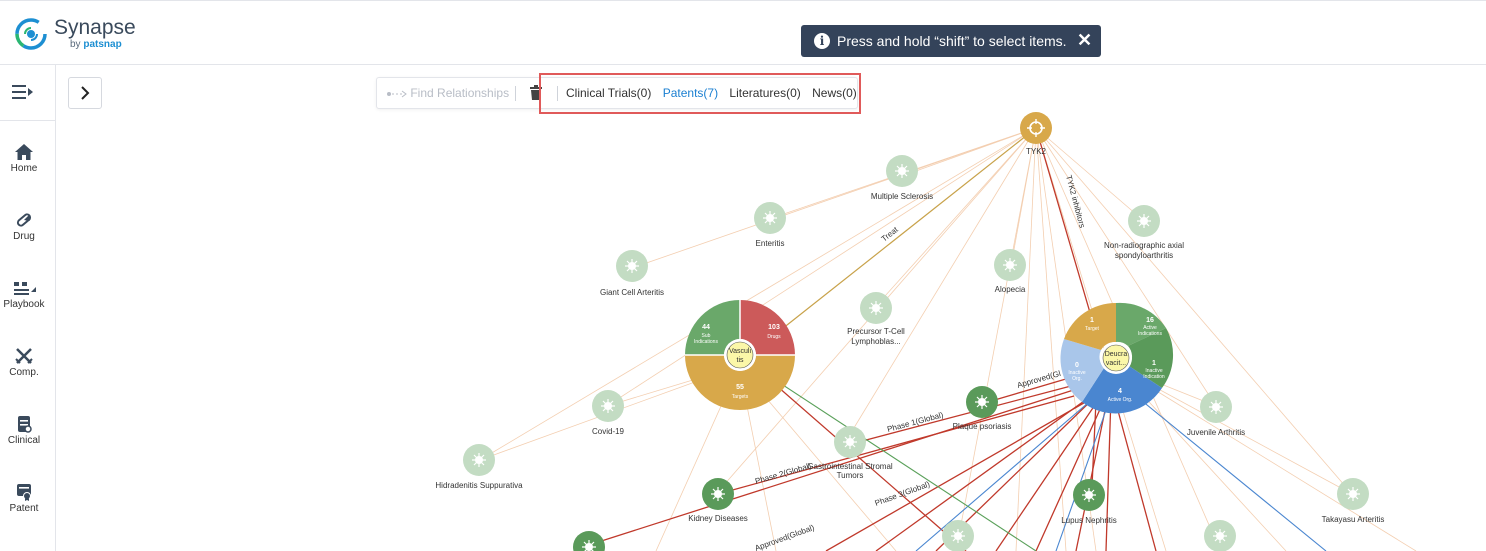 This screenshot has height=551, width=1486. Describe the element at coordinates (982, 426) in the screenshot. I see `node-label: Plaque psoriasis` at that location.